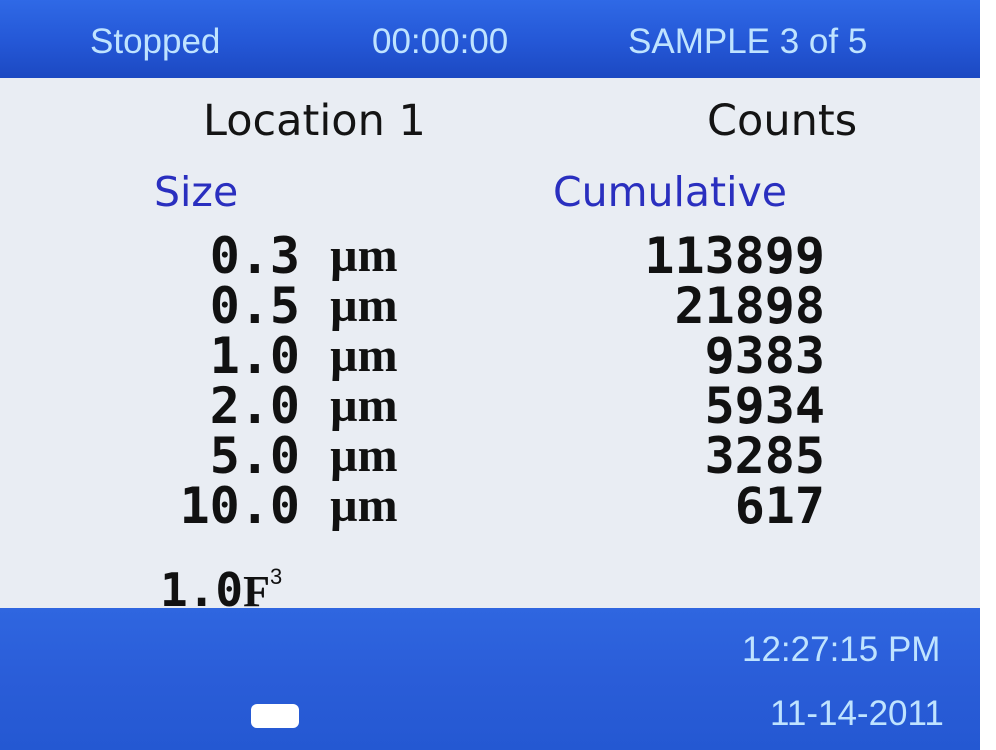  Describe the element at coordinates (748, 41) in the screenshot. I see `sample-indicator: SAMPLE 3 of 5` at that location.